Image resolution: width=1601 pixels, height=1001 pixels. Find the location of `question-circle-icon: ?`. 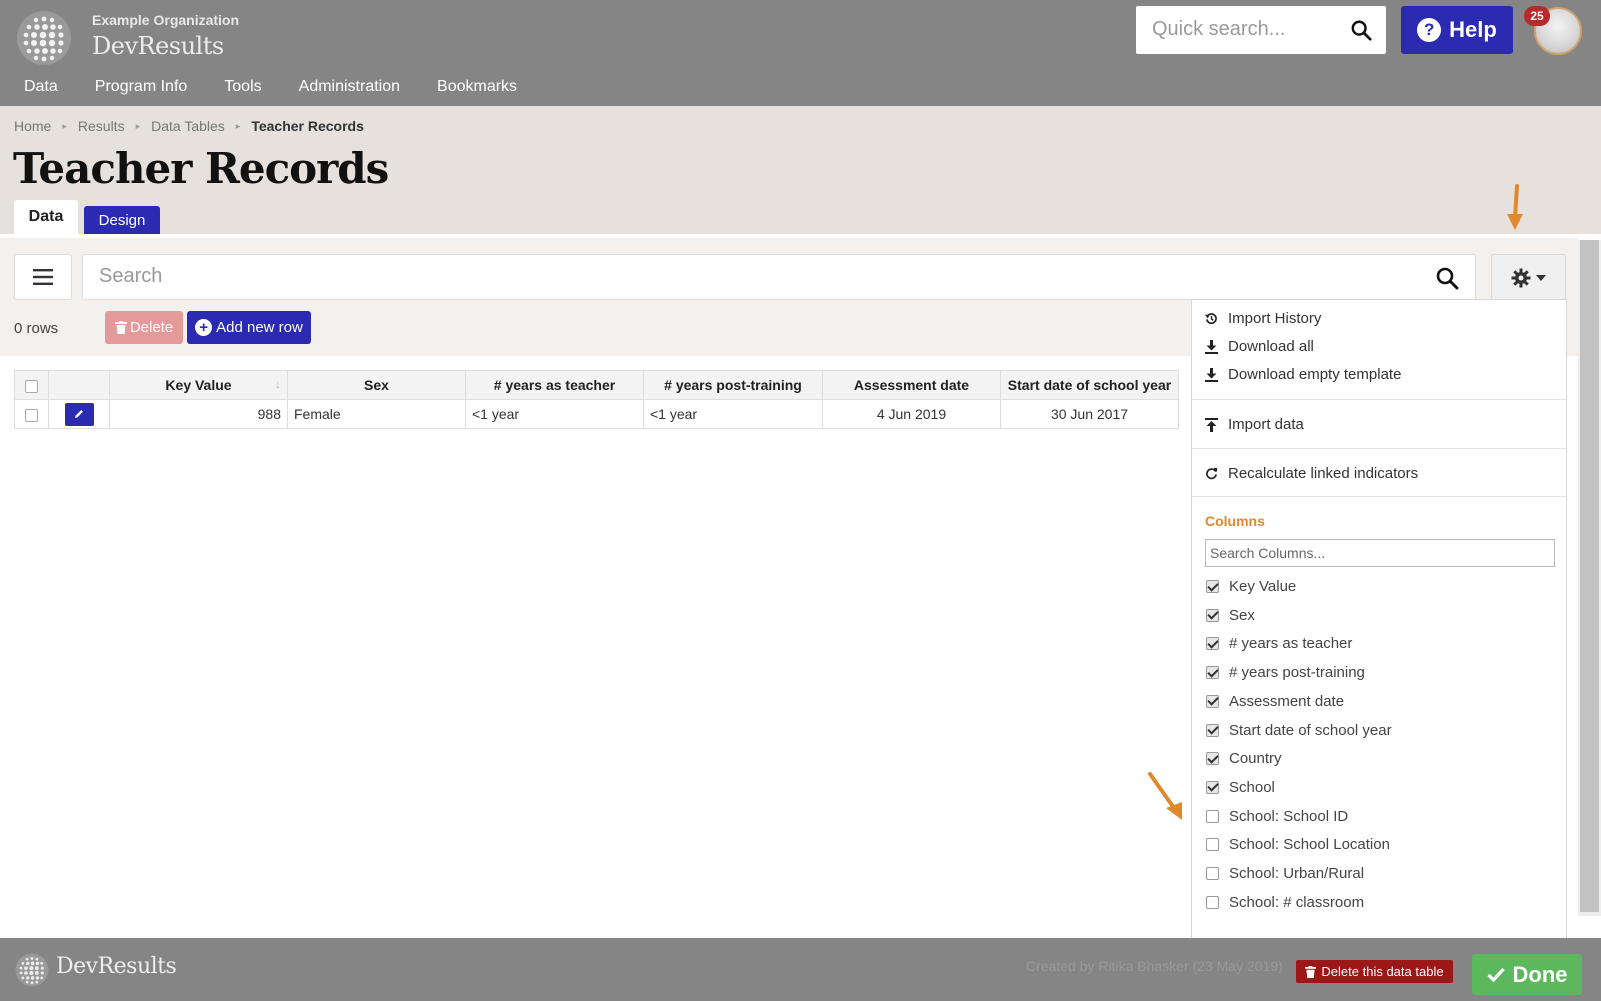

question-circle-icon: ? is located at coordinates (1429, 30).